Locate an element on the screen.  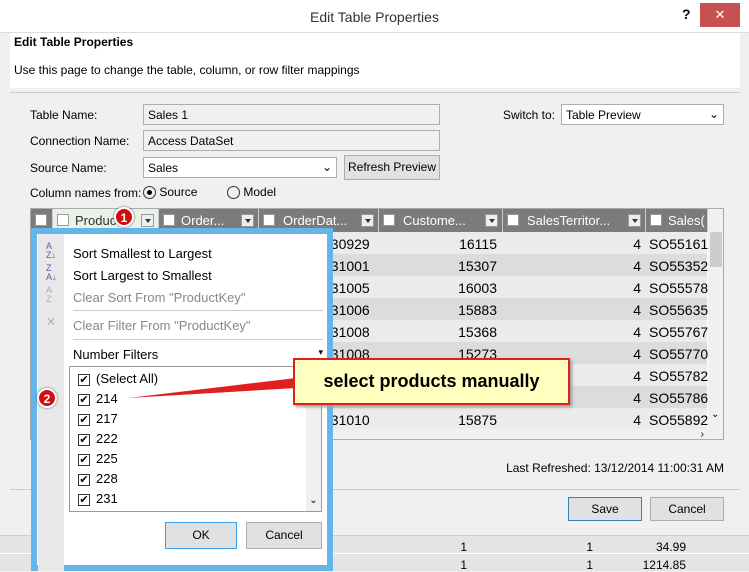
callout-pointer is located at coordinates (212, 388).